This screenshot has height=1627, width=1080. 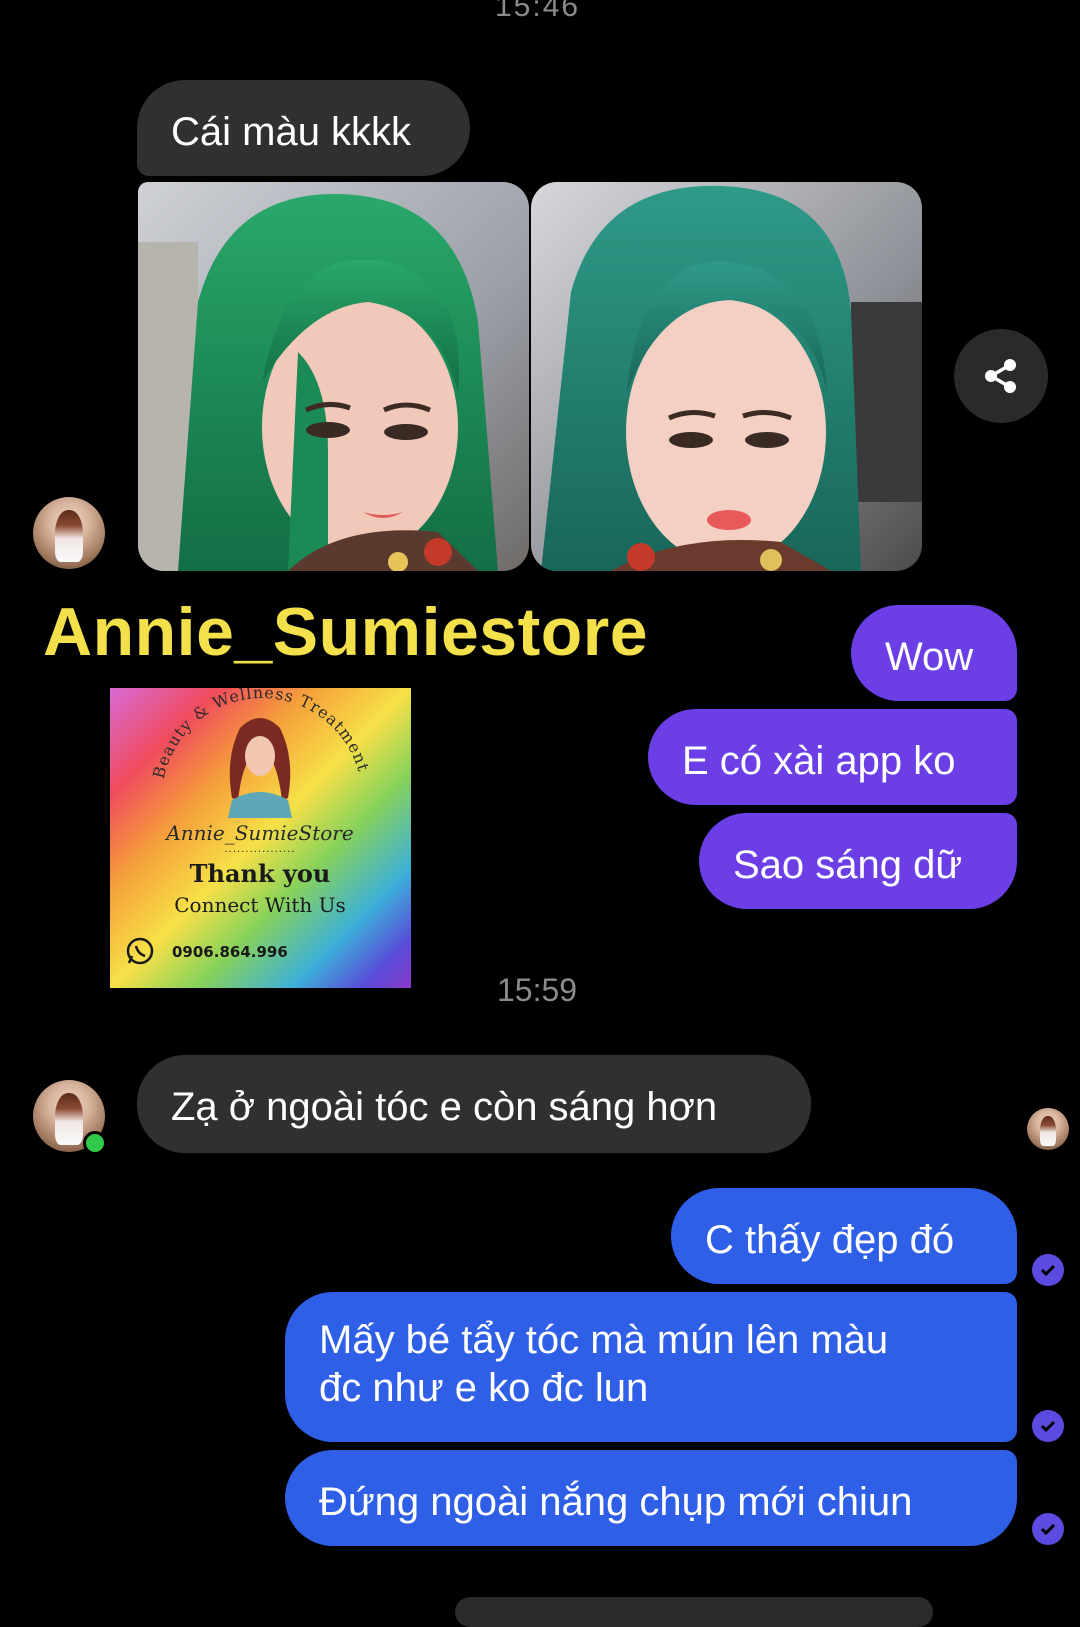 What do you see at coordinates (230, 952) in the screenshot?
I see `card-phone: 0906.864.996` at bounding box center [230, 952].